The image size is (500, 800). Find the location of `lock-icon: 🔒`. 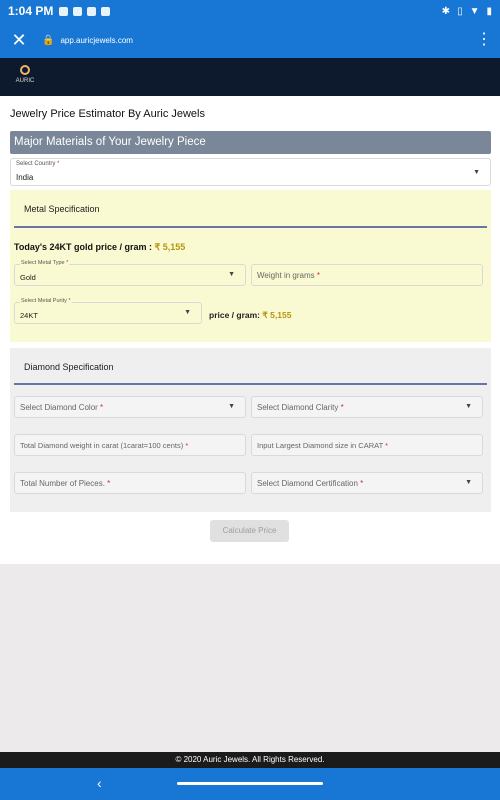

lock-icon: 🔒 is located at coordinates (48, 40).